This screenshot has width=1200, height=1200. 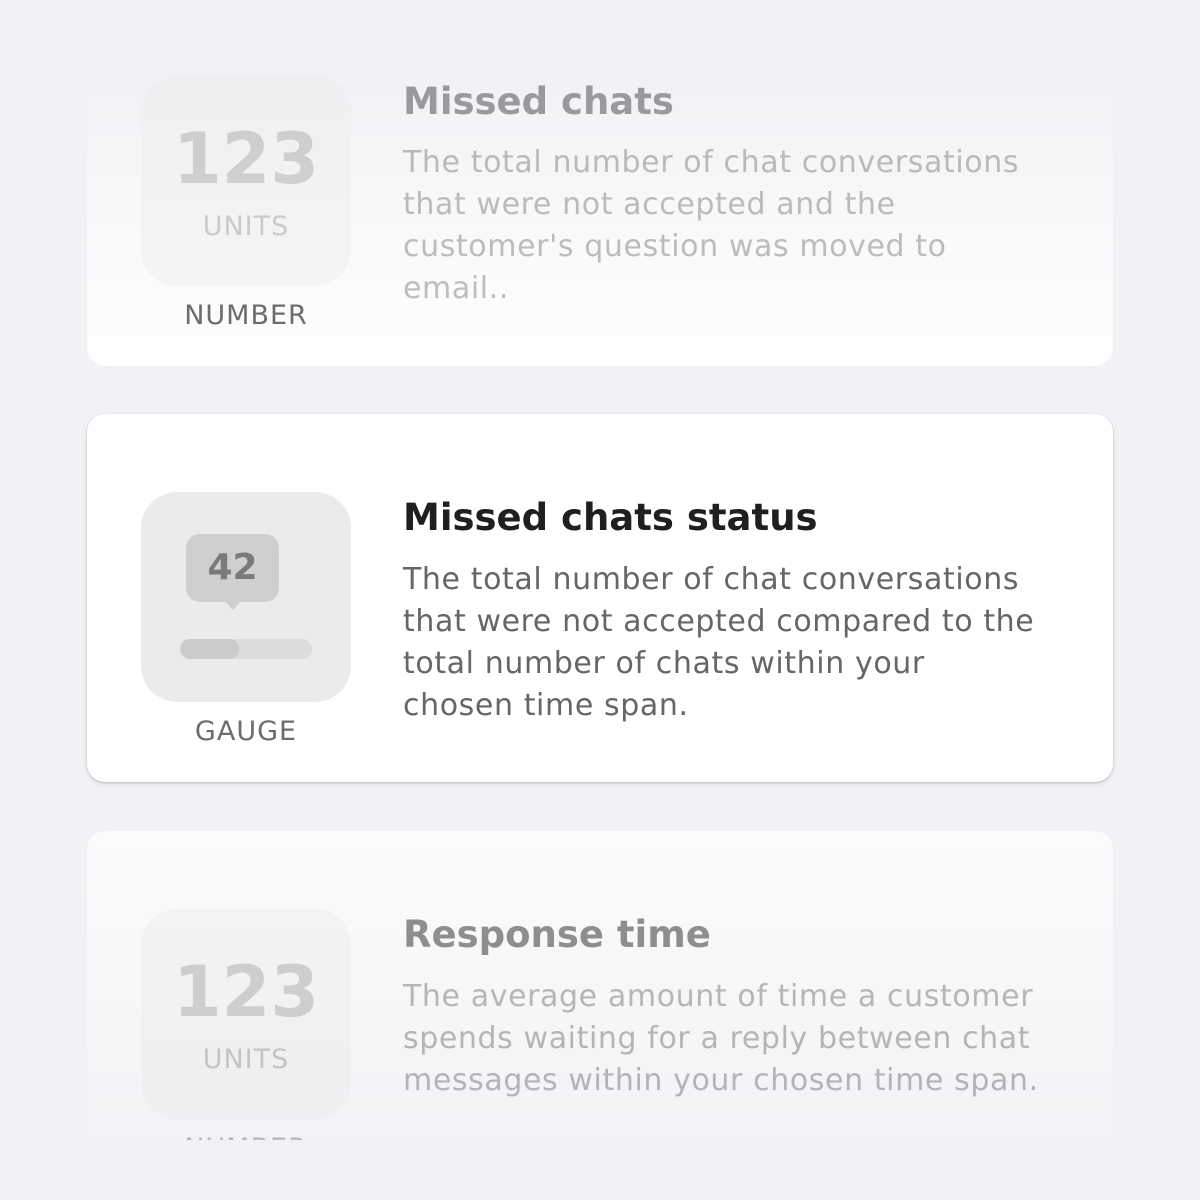 I want to click on widget-type-label: NUMBER, so click(x=246, y=315).